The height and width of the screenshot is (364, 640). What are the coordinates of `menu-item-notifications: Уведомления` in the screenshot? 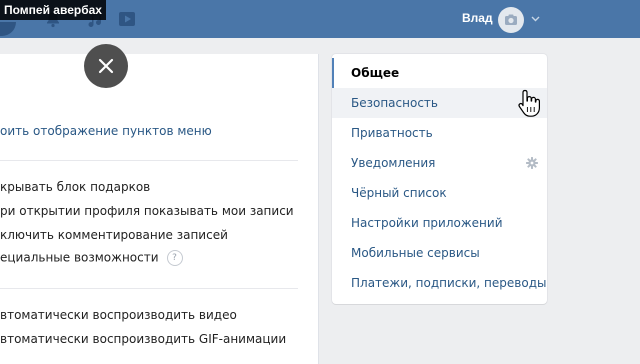 It's located at (439, 163).